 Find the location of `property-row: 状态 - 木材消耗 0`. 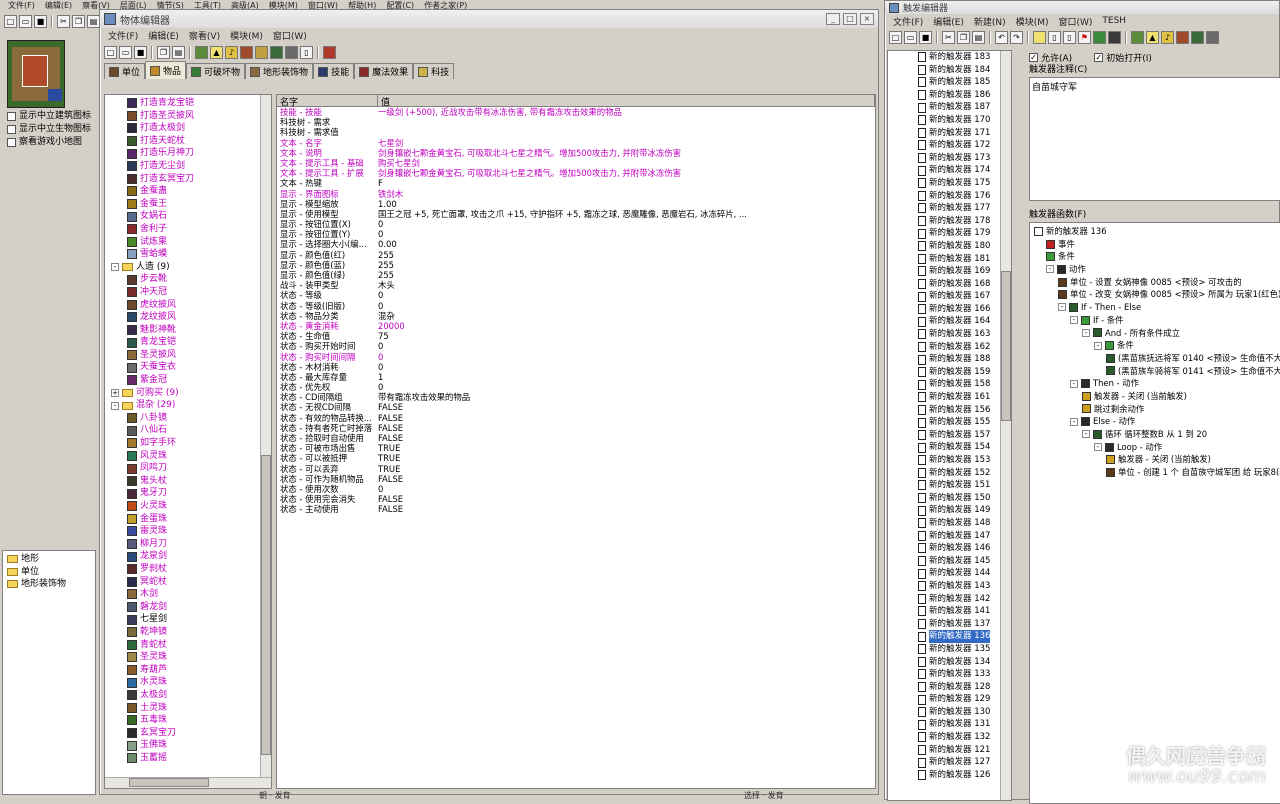

property-row: 状态 - 木材消耗 0 is located at coordinates (576, 367).